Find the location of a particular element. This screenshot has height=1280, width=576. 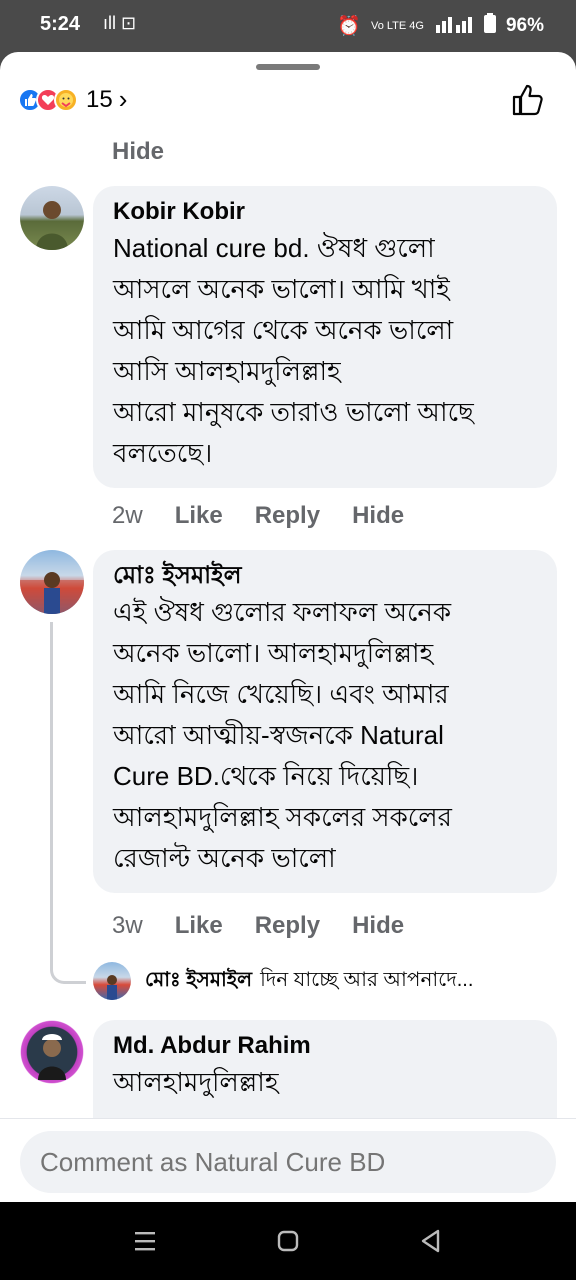

comment-author: মোঃ ইসমাইল is located at coordinates (325, 576).